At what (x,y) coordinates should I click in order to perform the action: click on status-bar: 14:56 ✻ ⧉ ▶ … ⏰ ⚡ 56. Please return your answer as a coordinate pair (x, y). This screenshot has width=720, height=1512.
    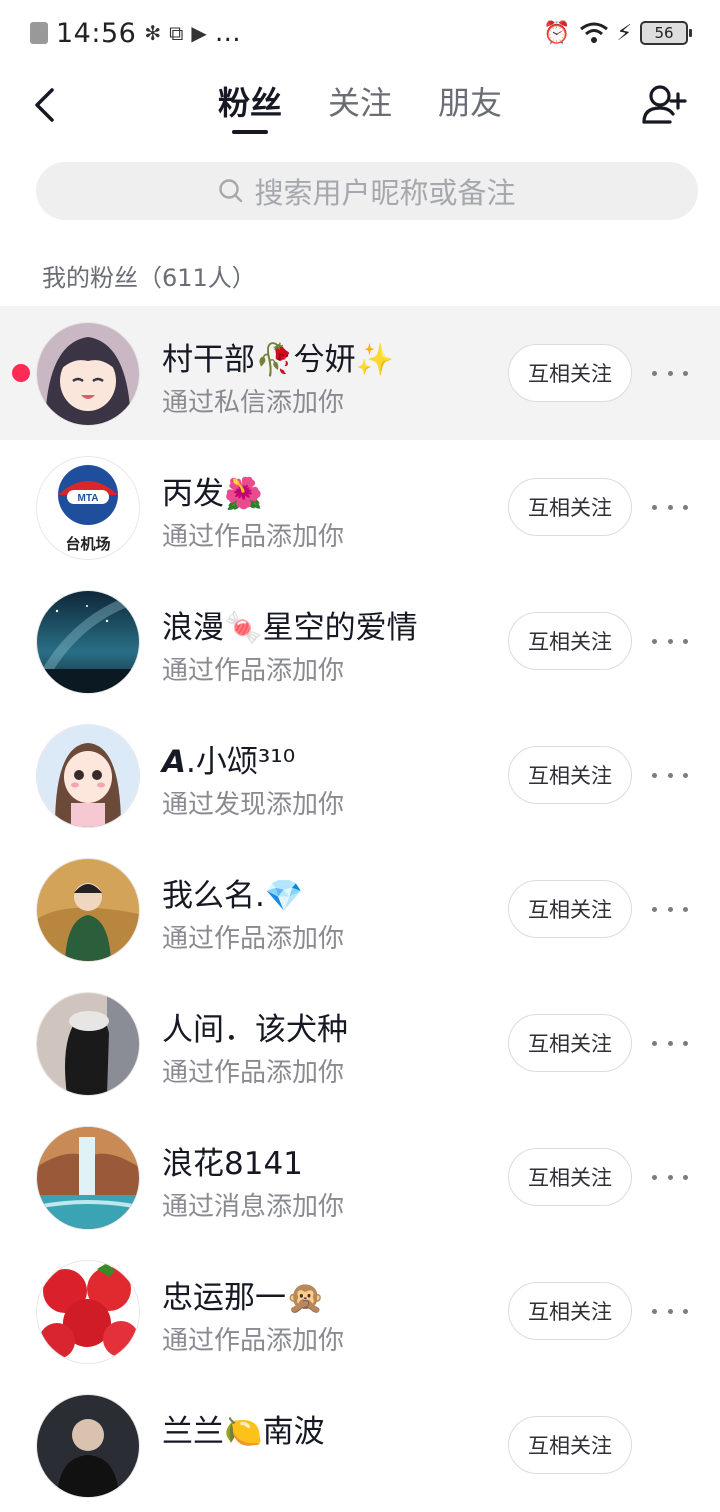
    Looking at the image, I should click on (360, 33).